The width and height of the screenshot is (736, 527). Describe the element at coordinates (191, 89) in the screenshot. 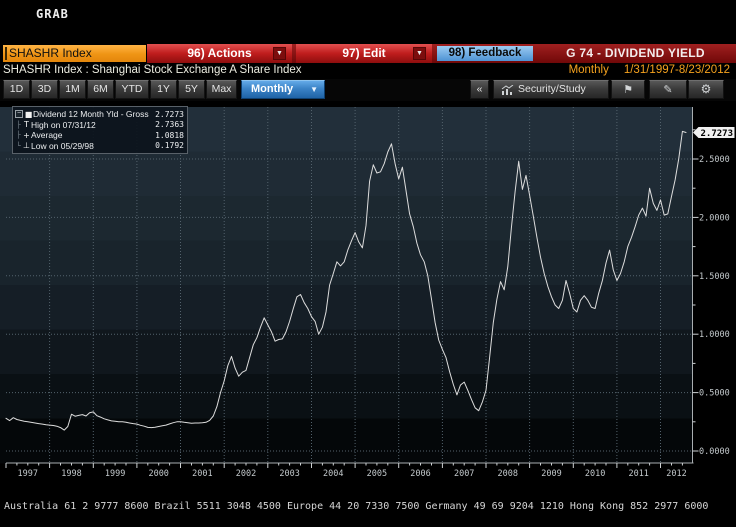

I see `tab-5y: 5Y` at that location.